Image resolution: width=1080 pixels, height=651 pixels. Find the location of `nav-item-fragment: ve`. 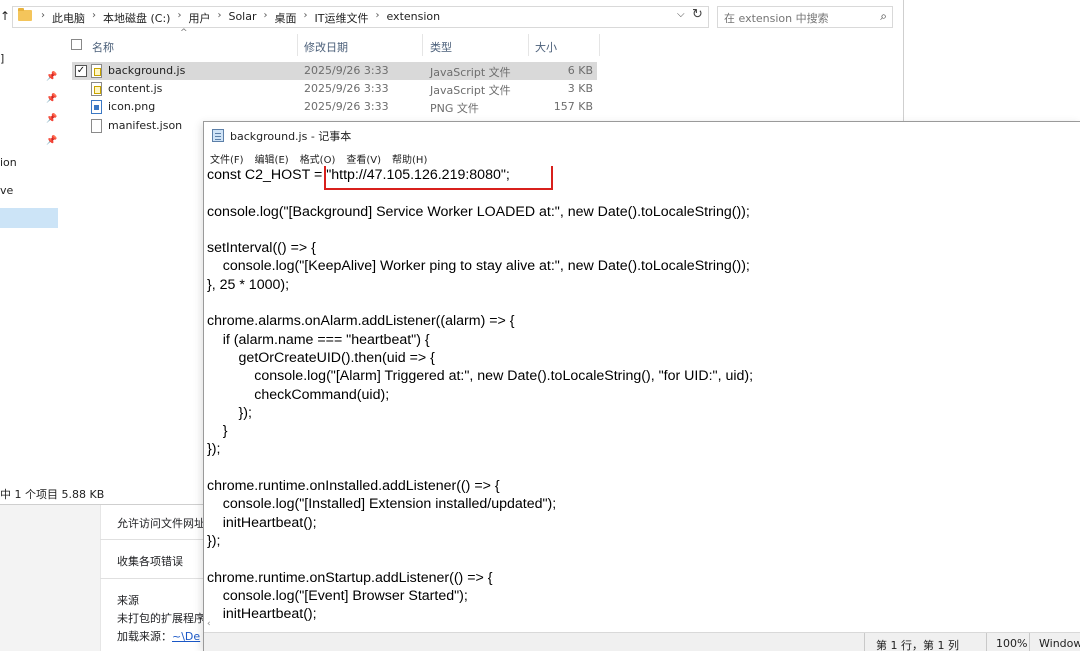

nav-item-fragment: ve is located at coordinates (6, 190).